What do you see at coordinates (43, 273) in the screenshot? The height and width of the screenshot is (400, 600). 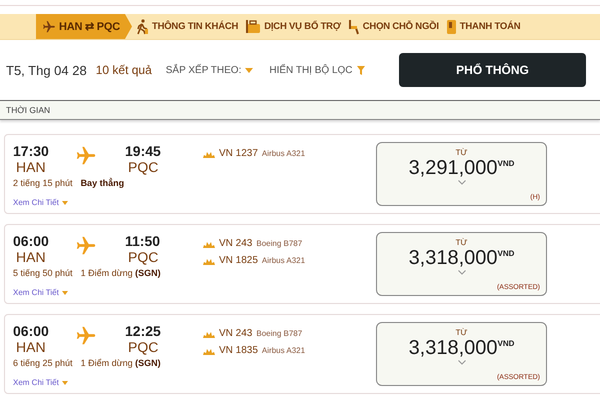 I see `flight-duration: 5 tiếng 50 phút` at bounding box center [43, 273].